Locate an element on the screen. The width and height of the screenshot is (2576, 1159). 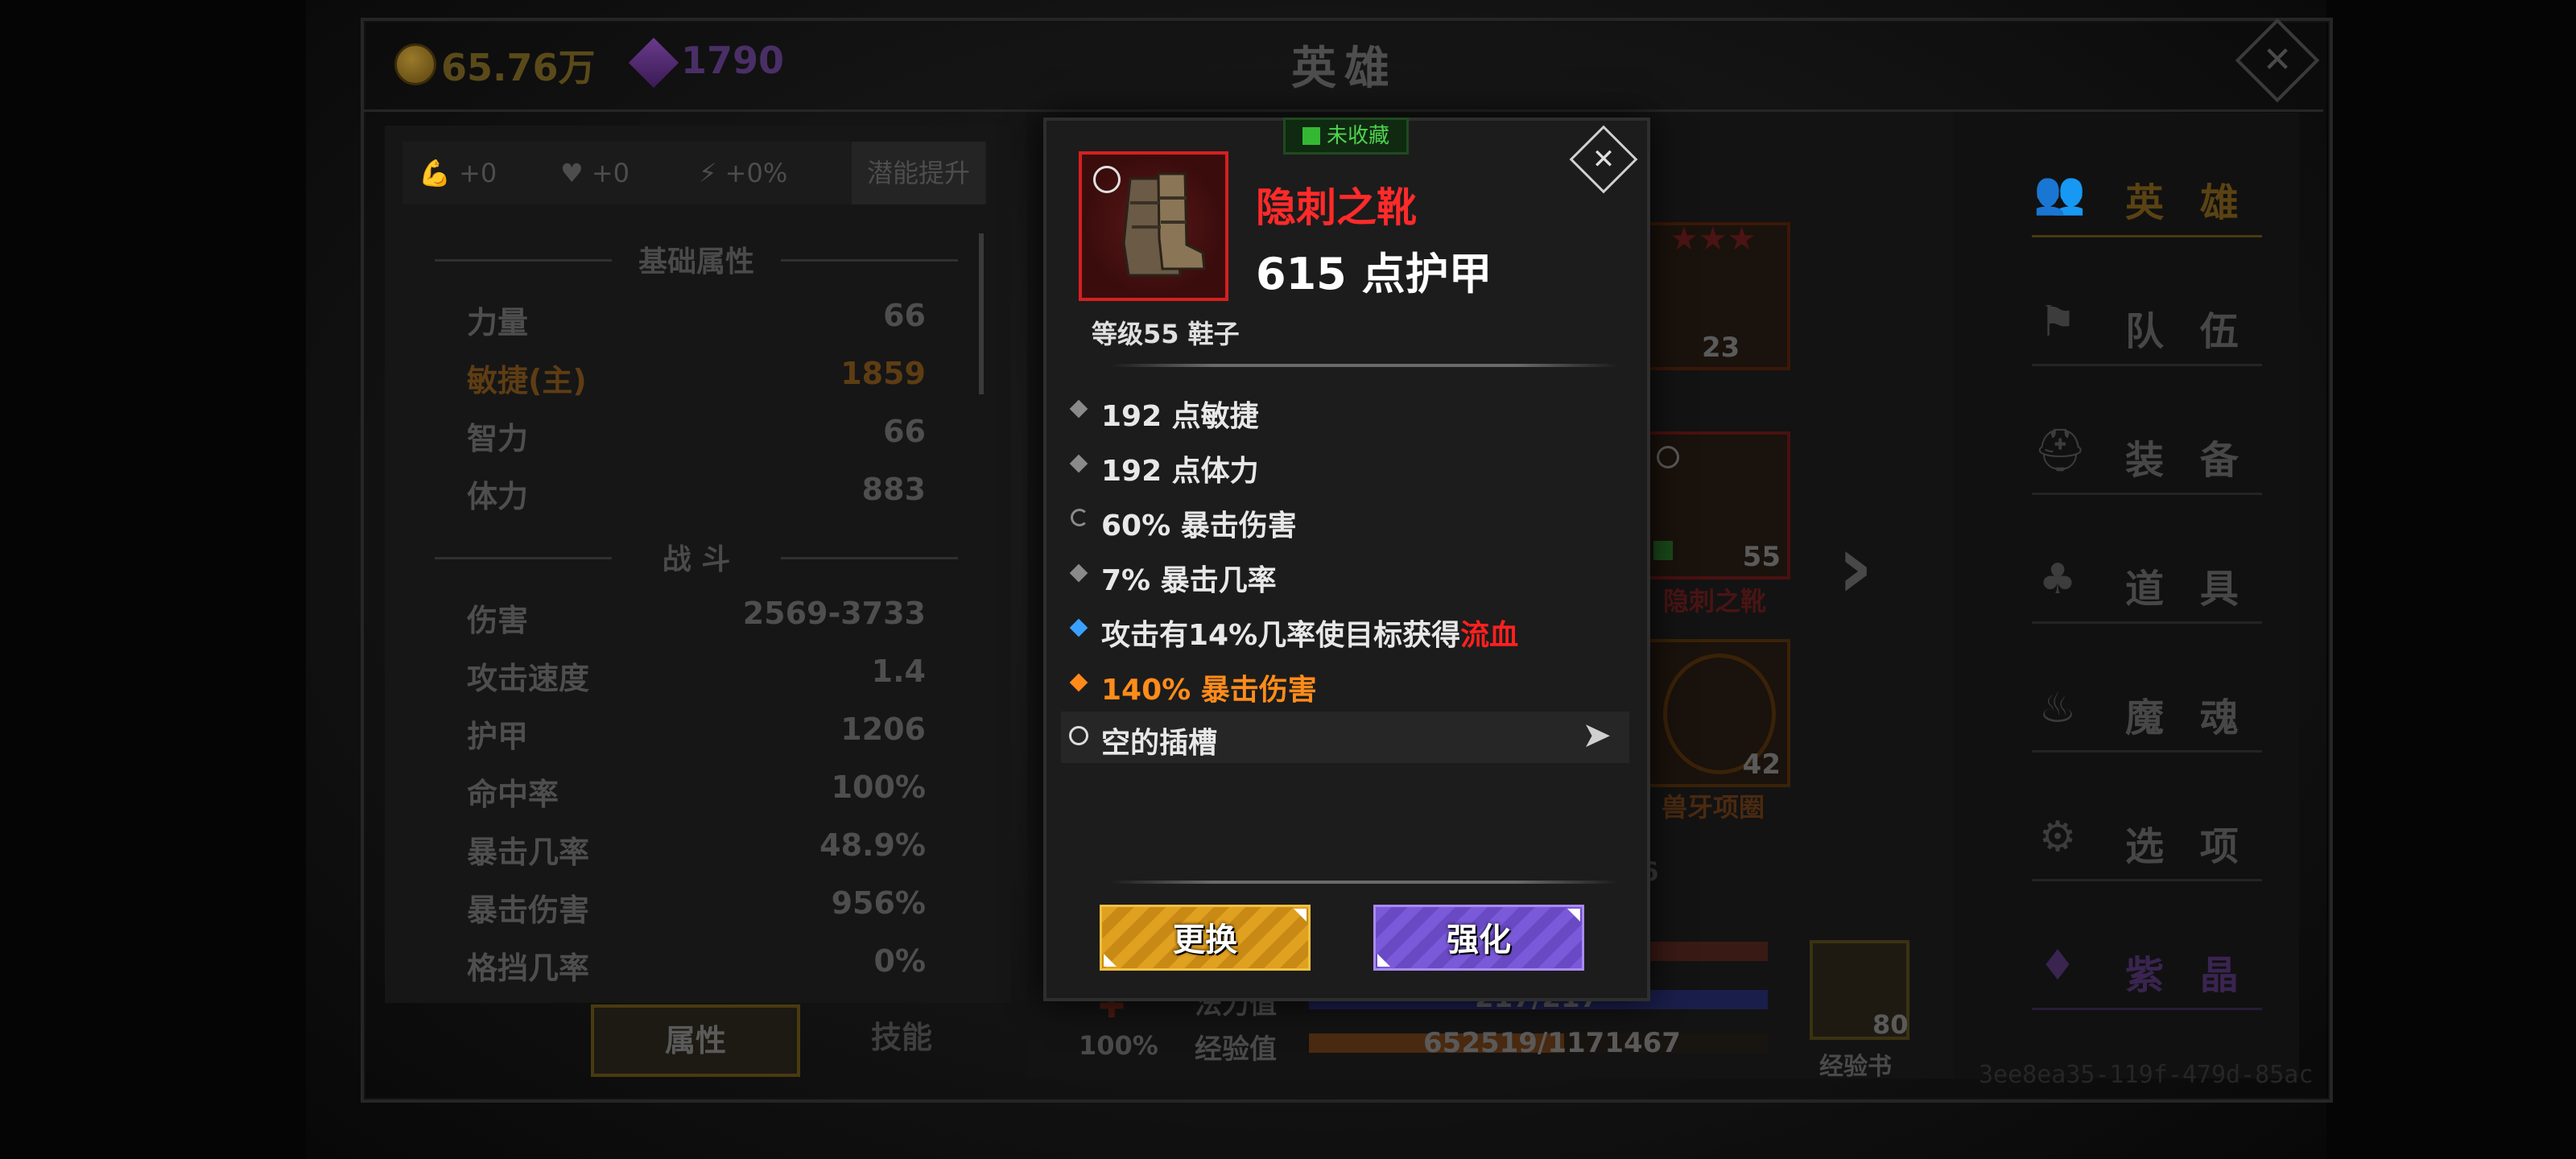
special-prefix: 攻击有14%几率使目标获得 is located at coordinates (1281, 635).